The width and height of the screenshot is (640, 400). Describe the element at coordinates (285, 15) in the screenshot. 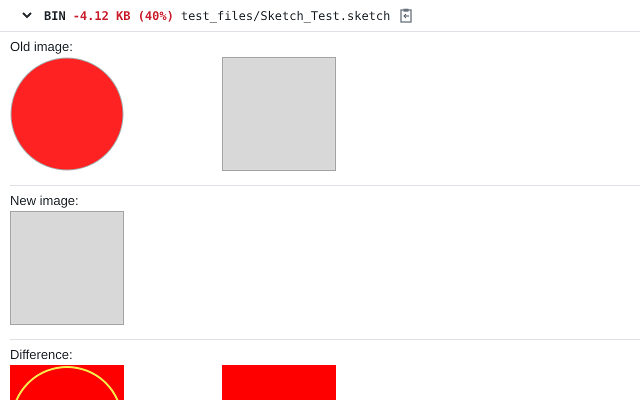

I see `file-path: test_files/Sketch_Test.sketch` at that location.